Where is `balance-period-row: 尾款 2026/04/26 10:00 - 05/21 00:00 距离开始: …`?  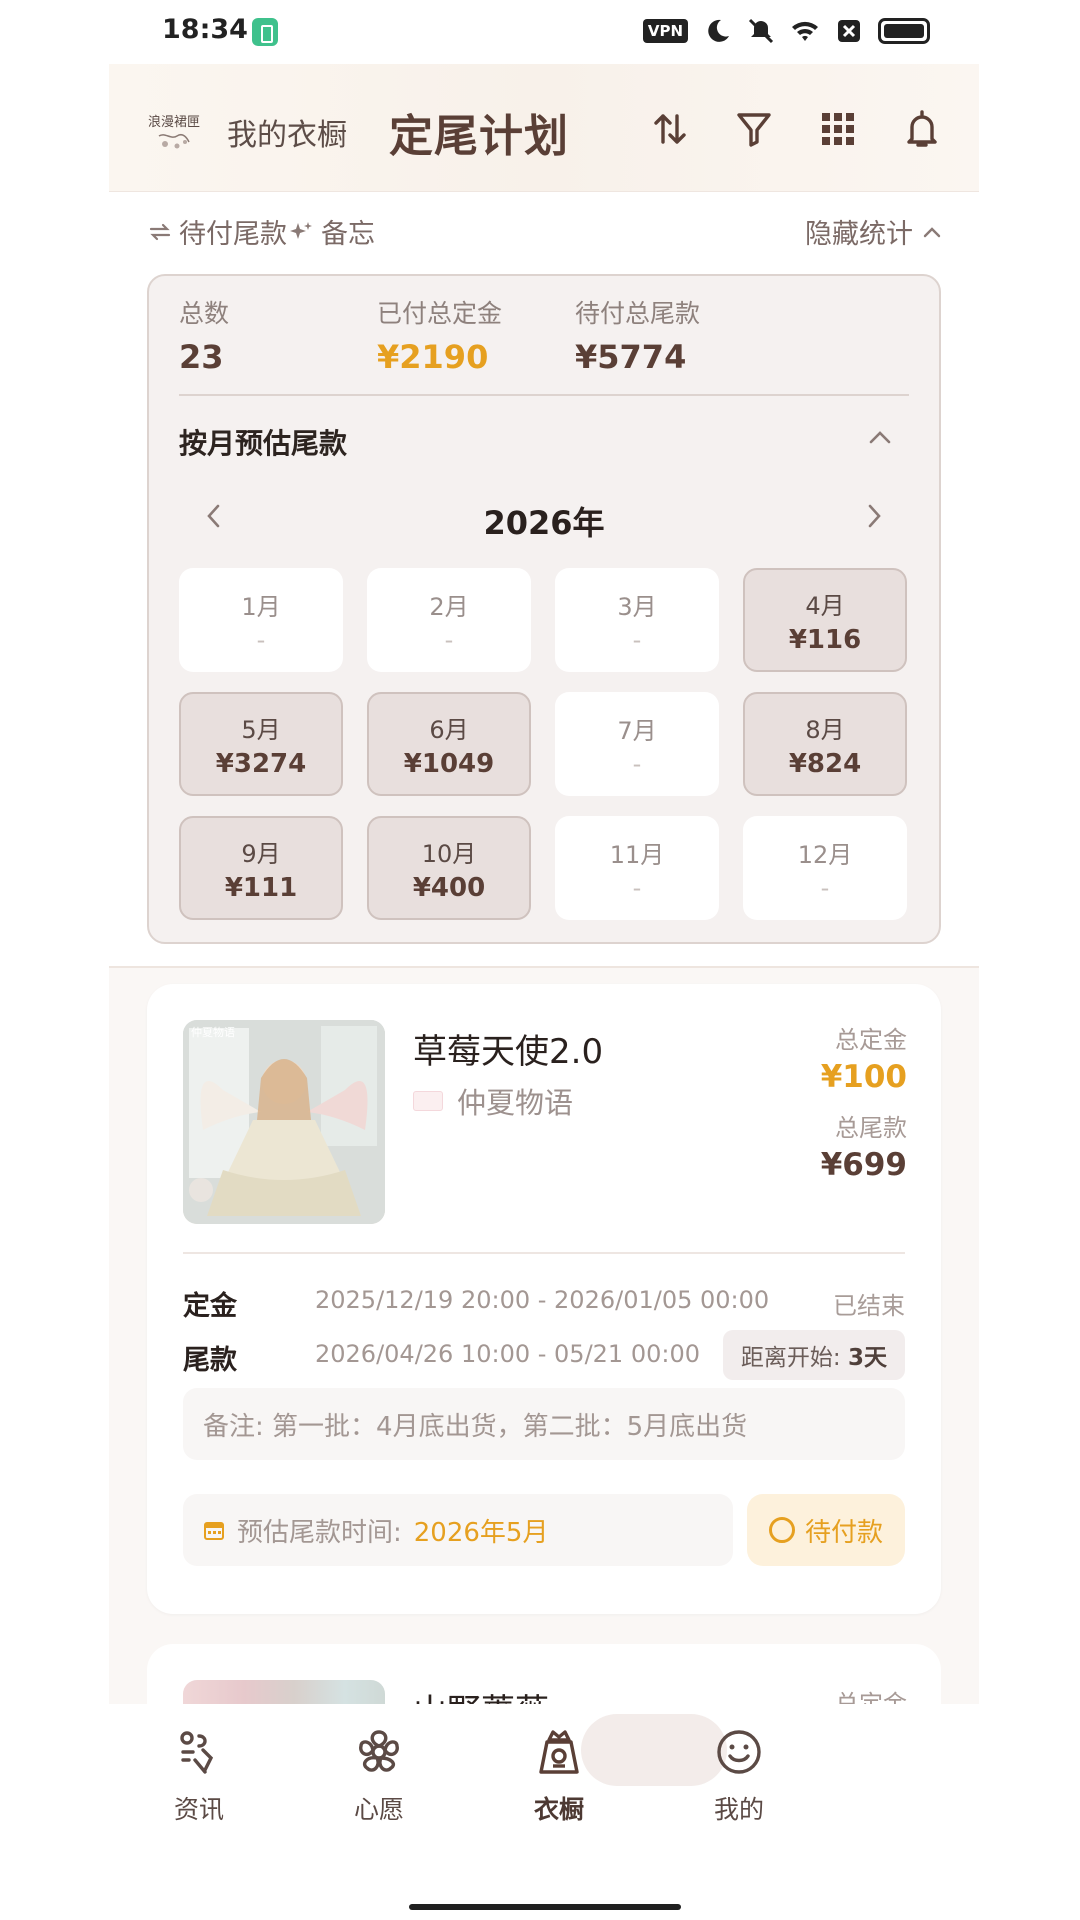 balance-period-row: 尾款 2026/04/26 10:00 - 05/21 00:00 距离开始: … is located at coordinates (544, 1355).